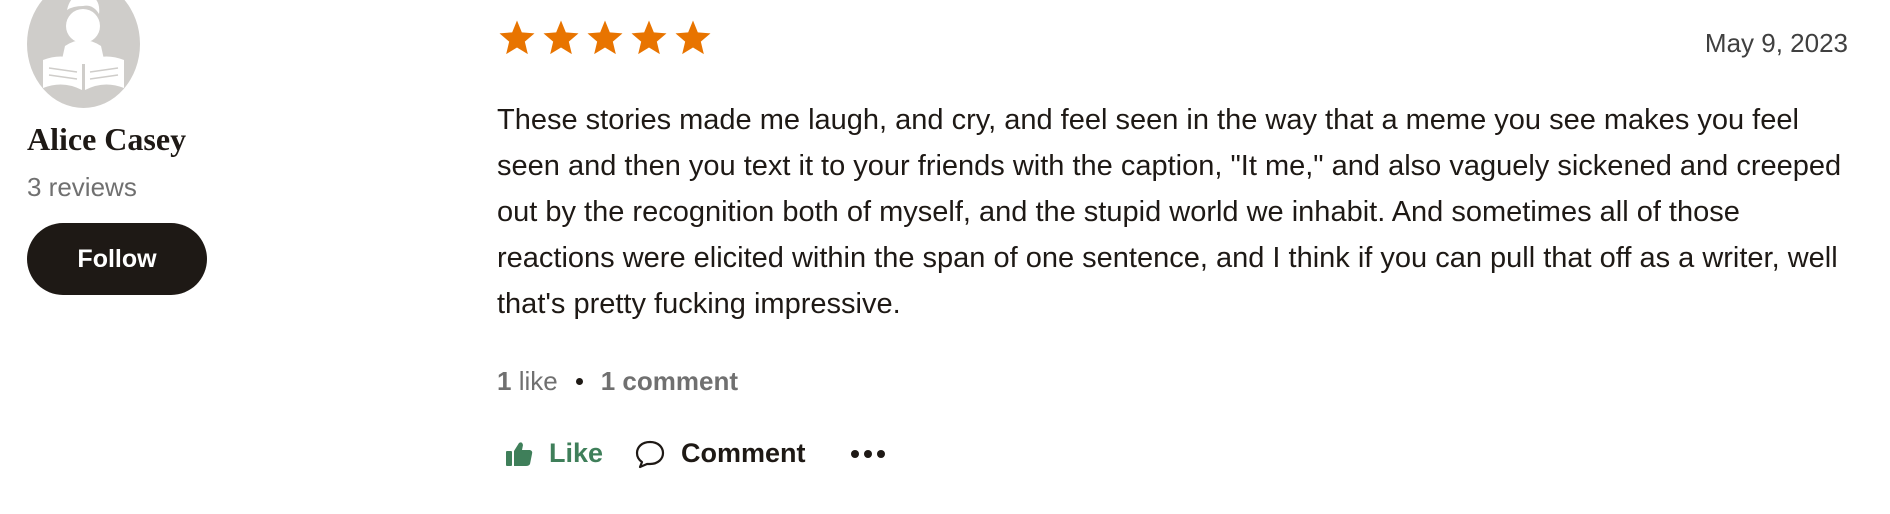  Describe the element at coordinates (538, 381) in the screenshot. I see `likes-label: like` at that location.